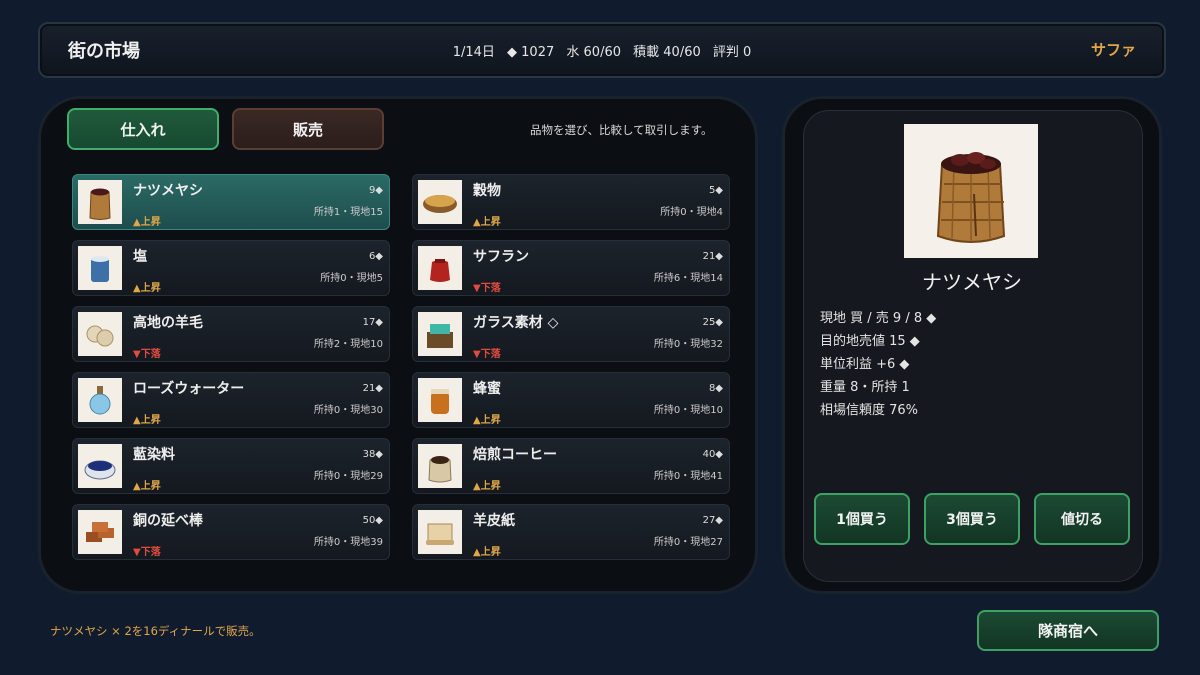 Image resolution: width=1200 pixels, height=675 pixels. Describe the element at coordinates (154, 455) in the screenshot. I see `goods-name: 藍染料` at that location.